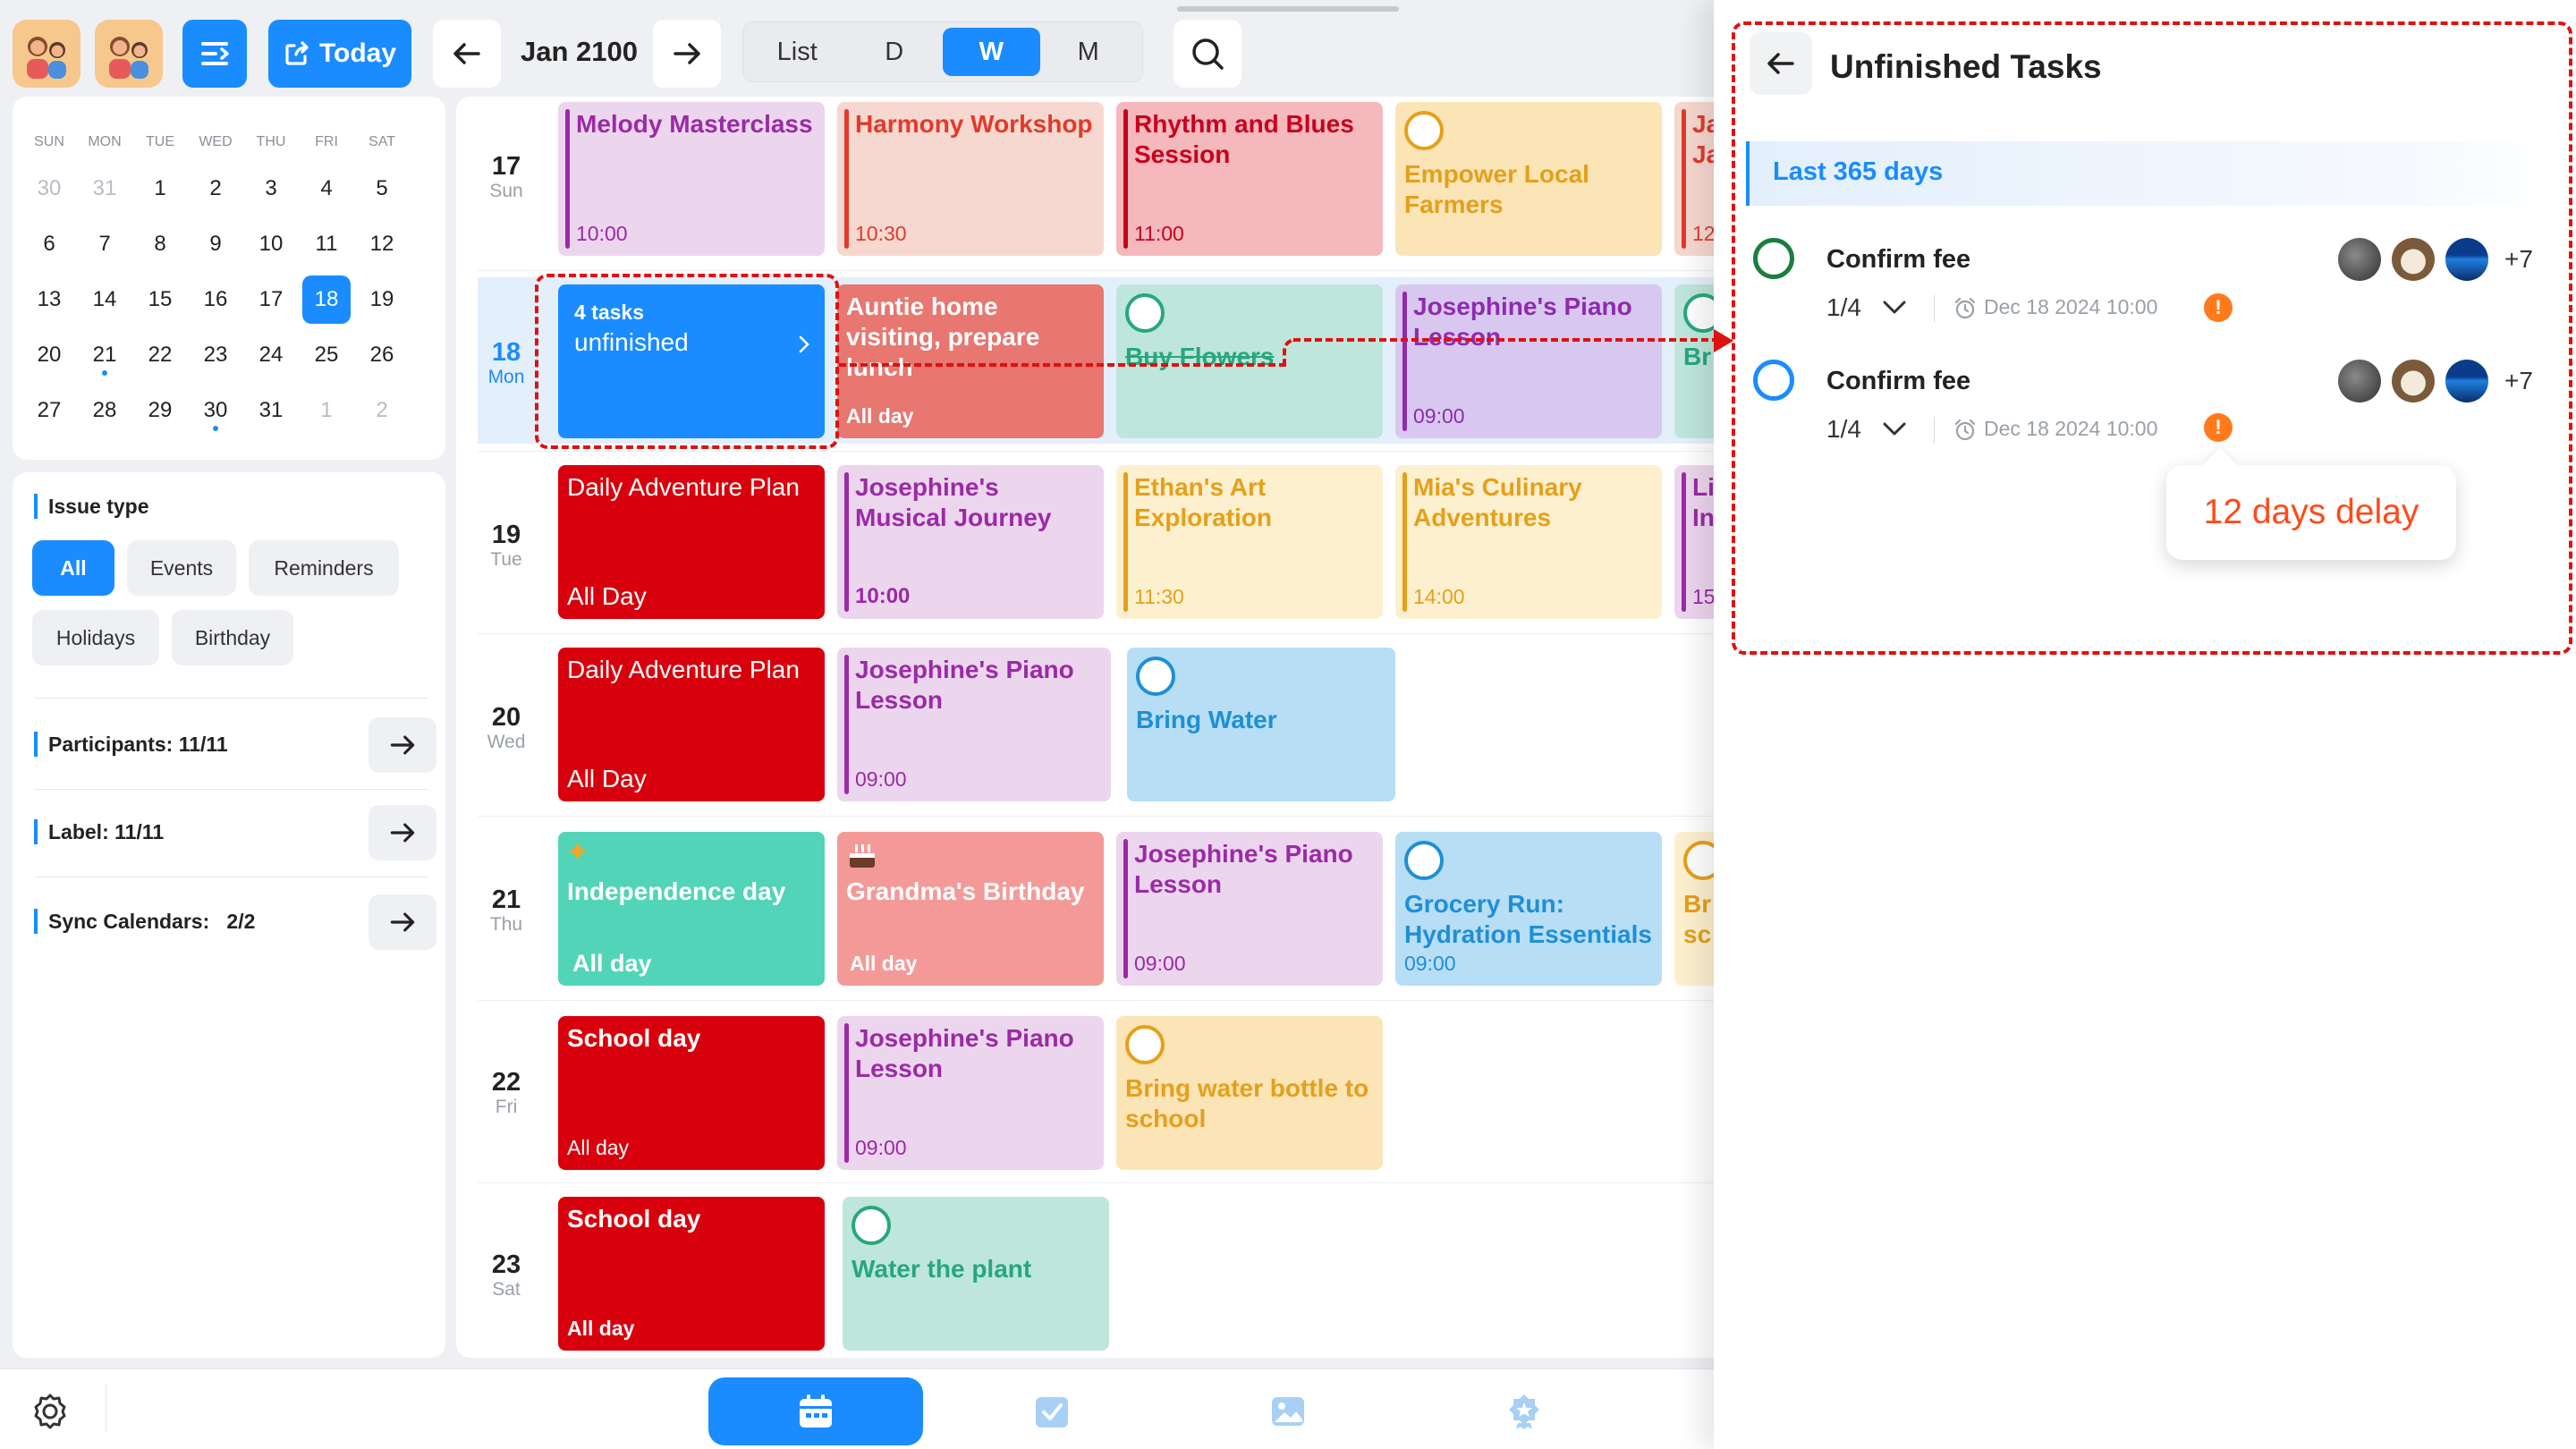  I want to click on nav-tab-calendar, so click(815, 1411).